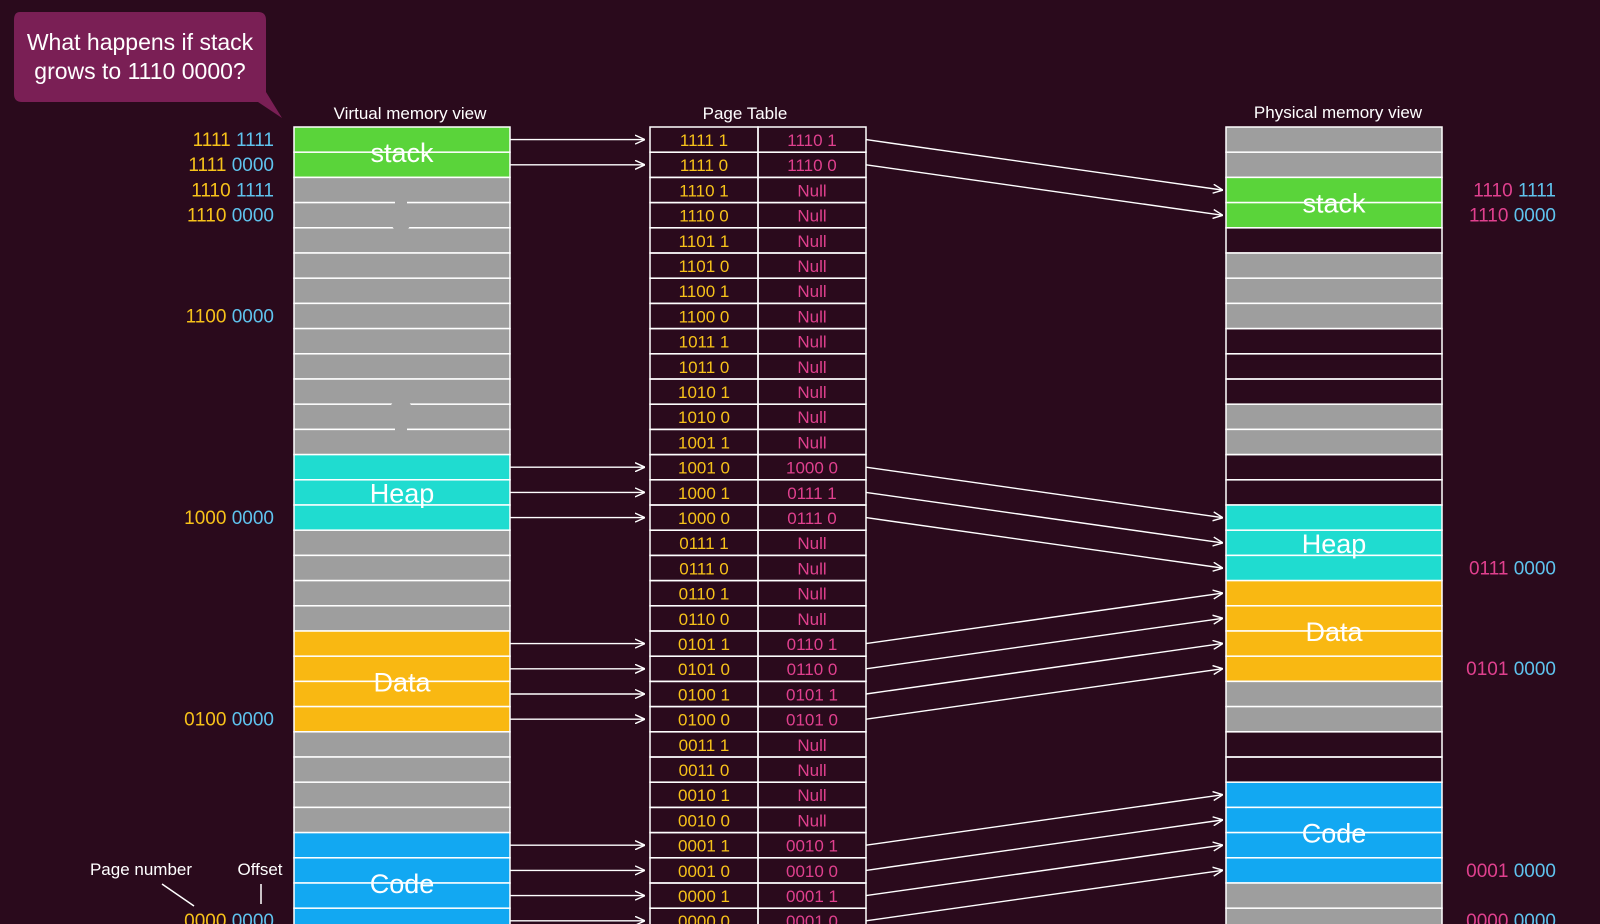 The height and width of the screenshot is (924, 1600). I want to click on physical-stack-label: stack, so click(1334, 204).